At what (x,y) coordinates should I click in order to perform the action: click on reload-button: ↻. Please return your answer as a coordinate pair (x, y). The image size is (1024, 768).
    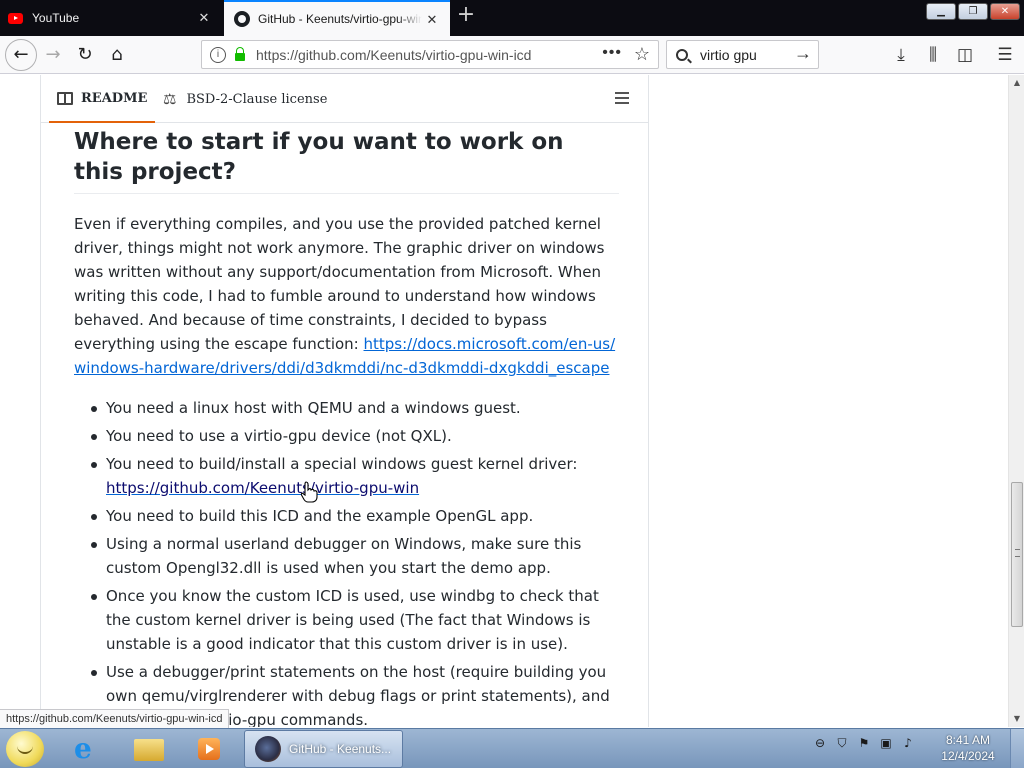
    Looking at the image, I should click on (85, 55).